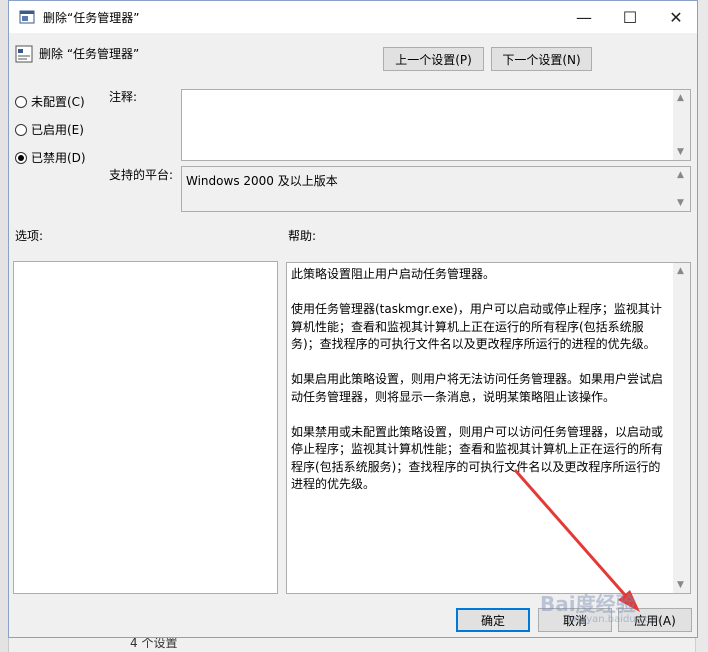 This screenshot has width=708, height=652. I want to click on title-bar: 删除“任务管理器” — ☐ ✕, so click(353, 17).